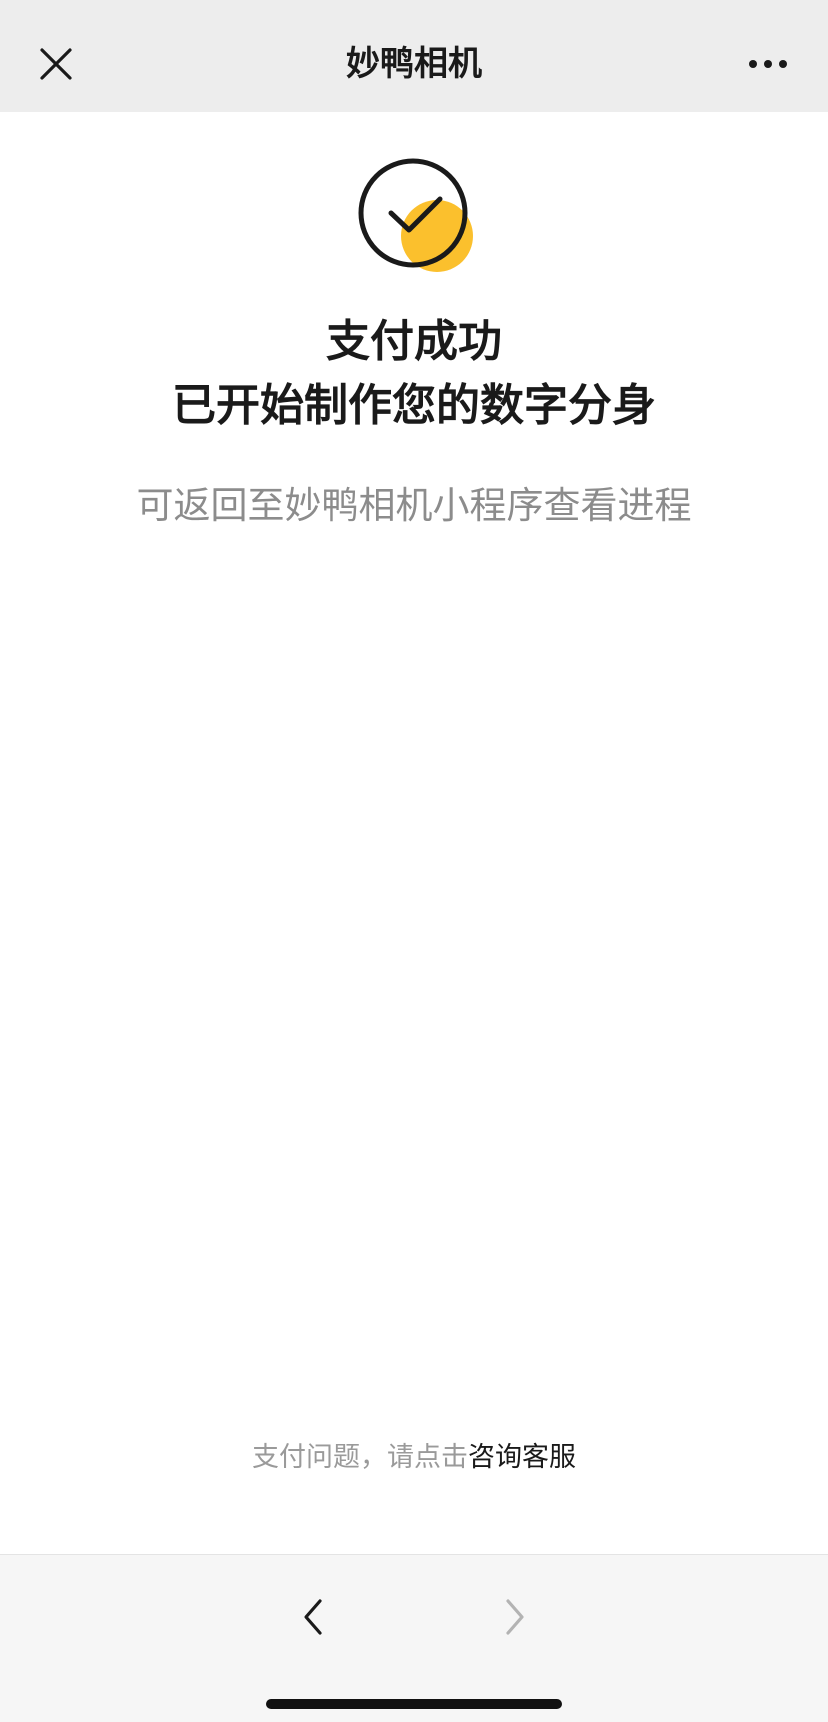  I want to click on nav-bar: 妙鸭相机, so click(414, 56).